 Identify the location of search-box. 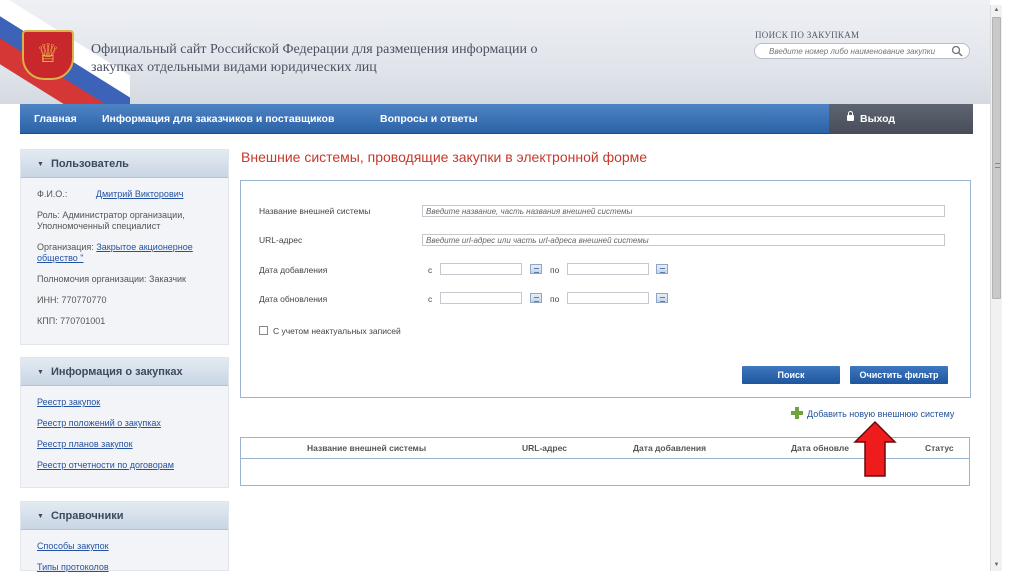
(862, 51).